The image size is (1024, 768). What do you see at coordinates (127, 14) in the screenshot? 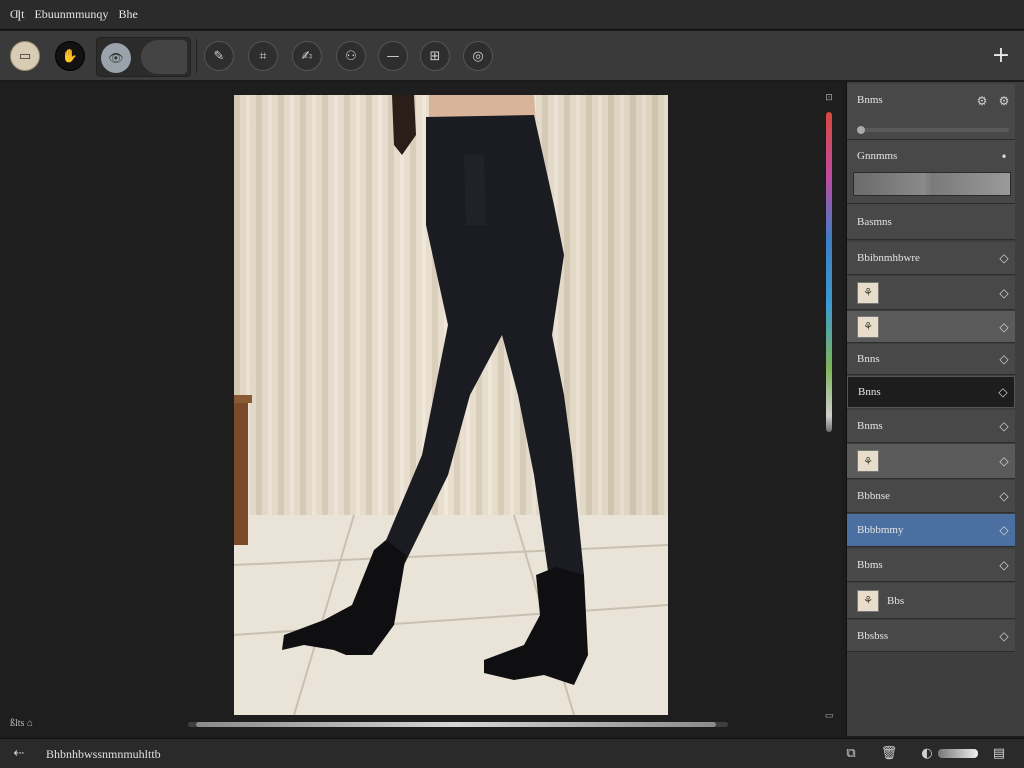
I see `menu-edit: Bhe` at bounding box center [127, 14].